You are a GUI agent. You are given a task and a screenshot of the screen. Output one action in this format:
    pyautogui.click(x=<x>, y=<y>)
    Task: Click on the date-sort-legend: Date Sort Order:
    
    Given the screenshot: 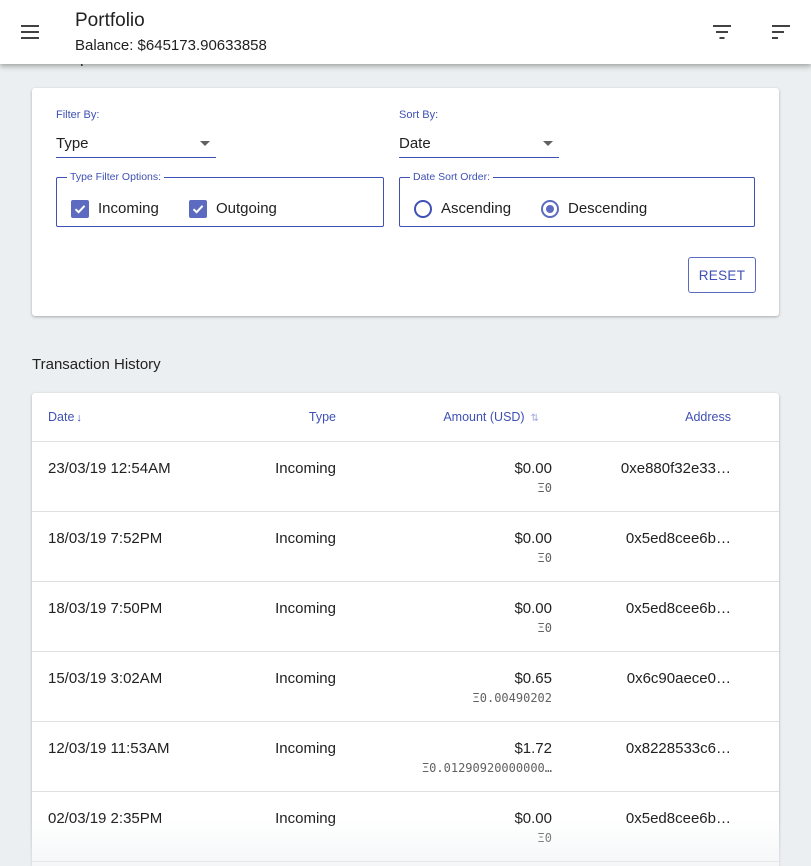 What is the action you would take?
    pyautogui.click(x=452, y=177)
    